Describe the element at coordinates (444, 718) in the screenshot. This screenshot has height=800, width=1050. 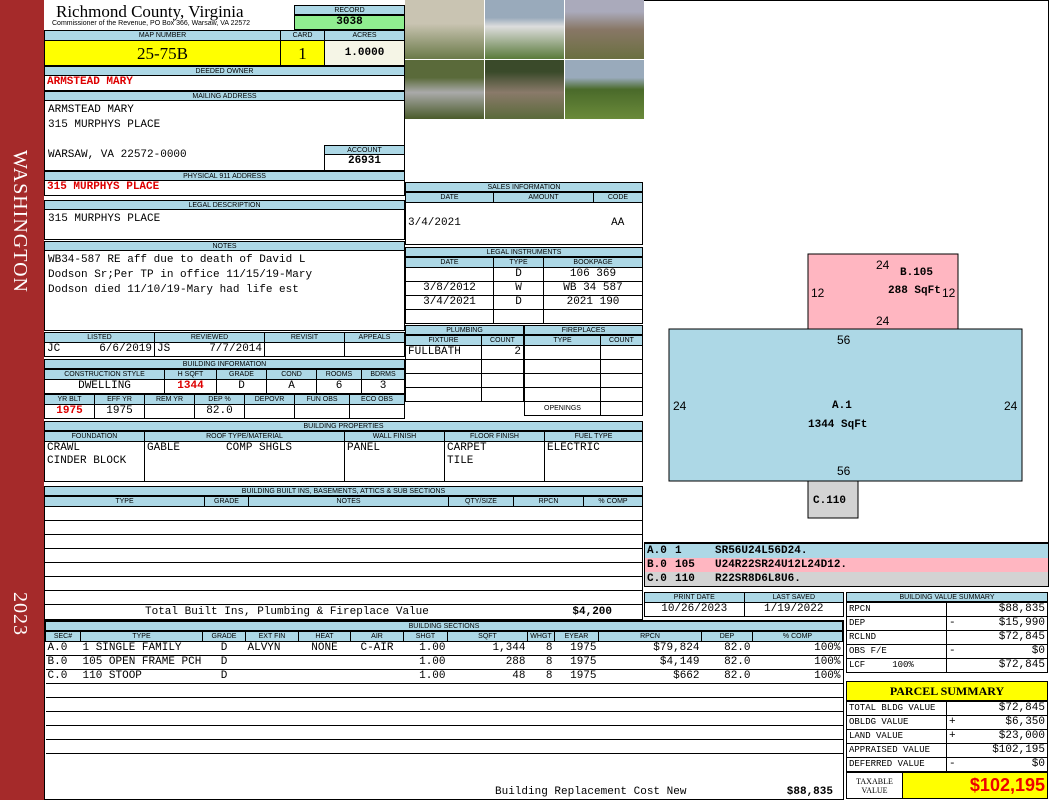
I see `section-row` at that location.